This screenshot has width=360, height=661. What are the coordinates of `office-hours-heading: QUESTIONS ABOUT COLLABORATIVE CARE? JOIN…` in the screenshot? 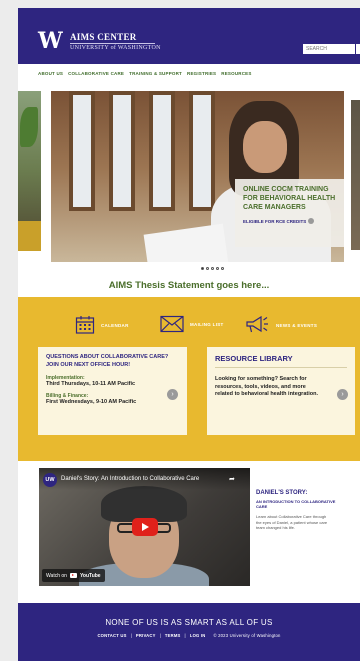 It's located at (112, 361).